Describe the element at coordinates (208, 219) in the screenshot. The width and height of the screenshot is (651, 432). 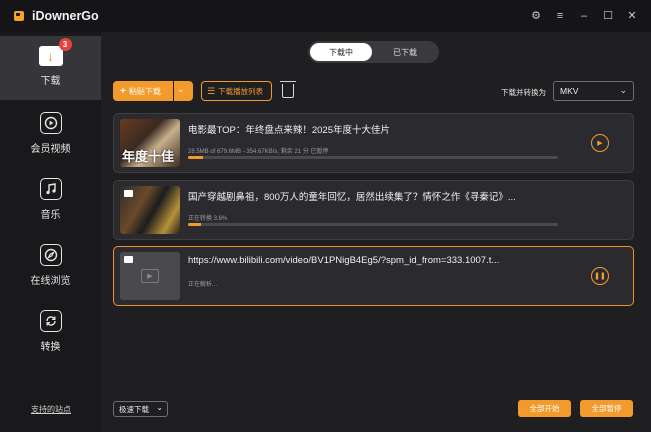
I see `download-status: 正在转换 3.6%` at that location.